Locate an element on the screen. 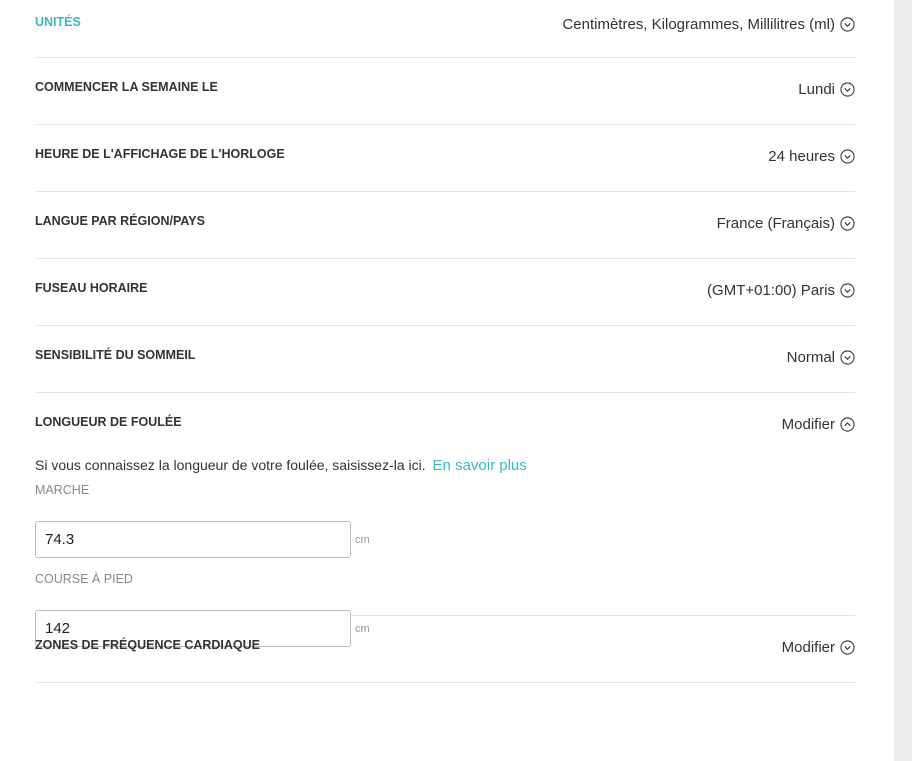 The width and height of the screenshot is (912, 761). language-label: LANGUE PAR RÉGION/PAYS is located at coordinates (120, 221).